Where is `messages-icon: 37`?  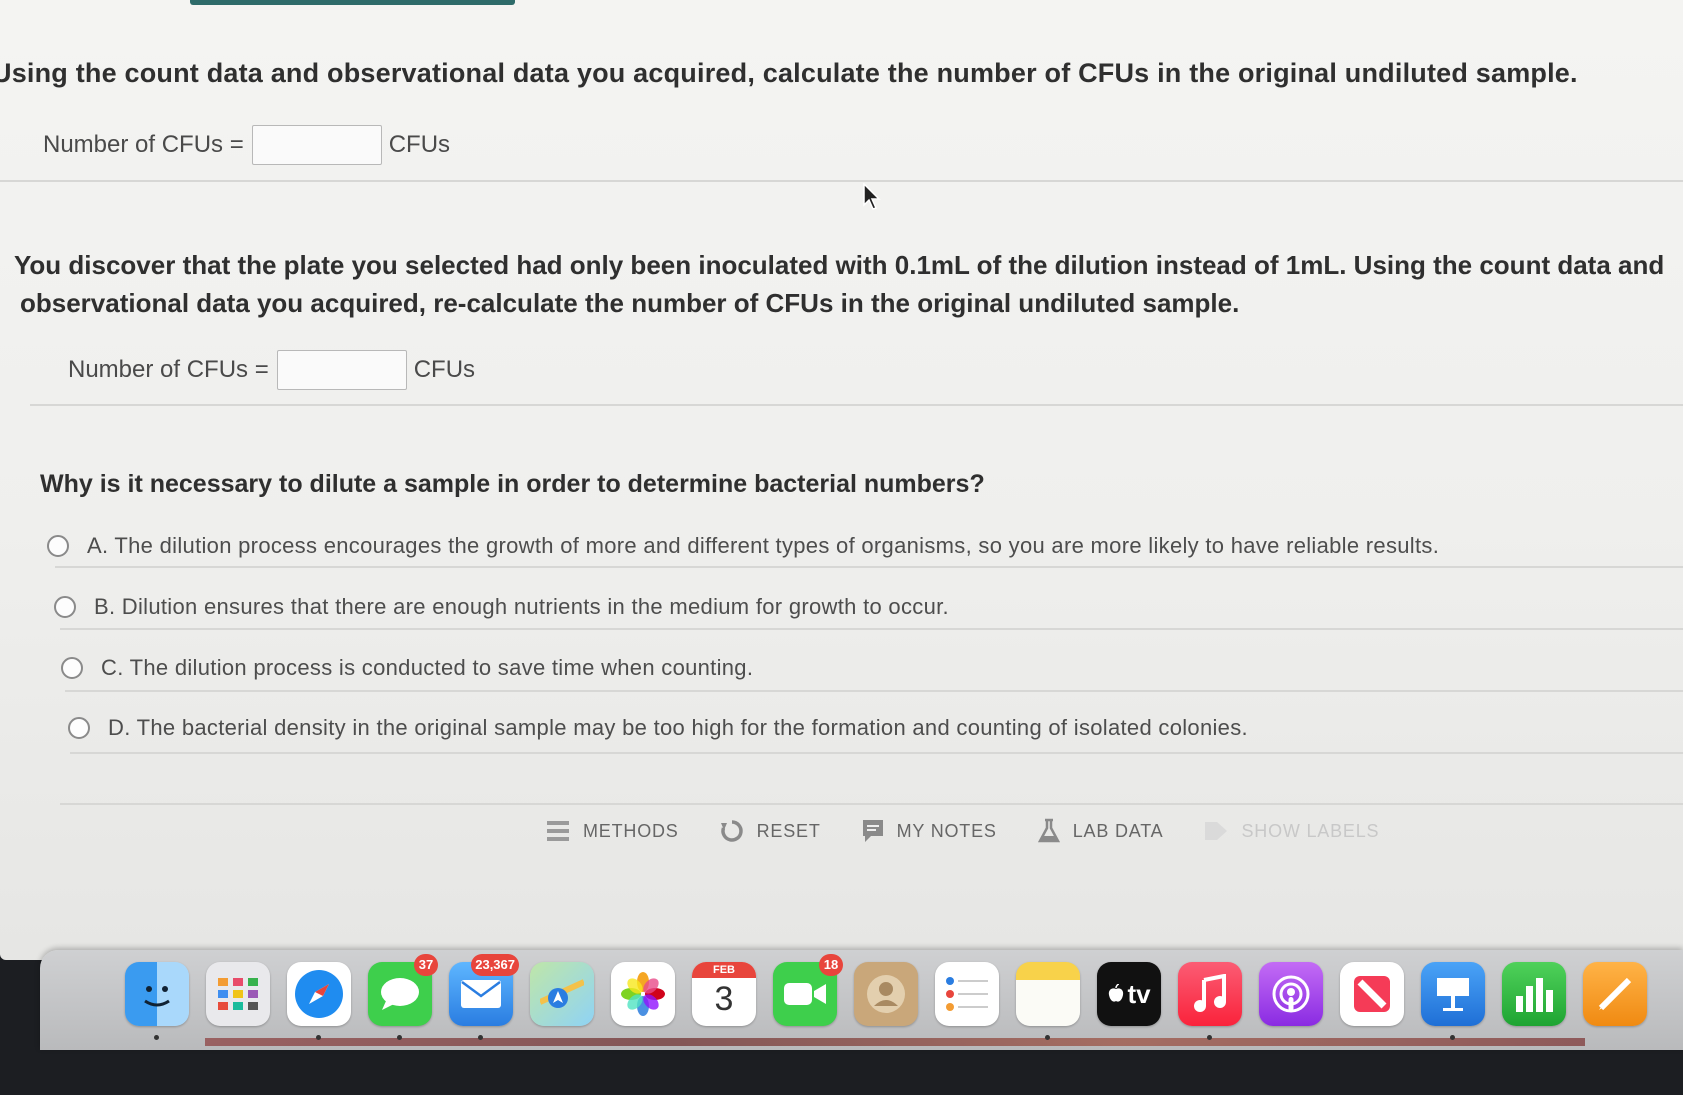
messages-icon: 37 is located at coordinates (403, 997).